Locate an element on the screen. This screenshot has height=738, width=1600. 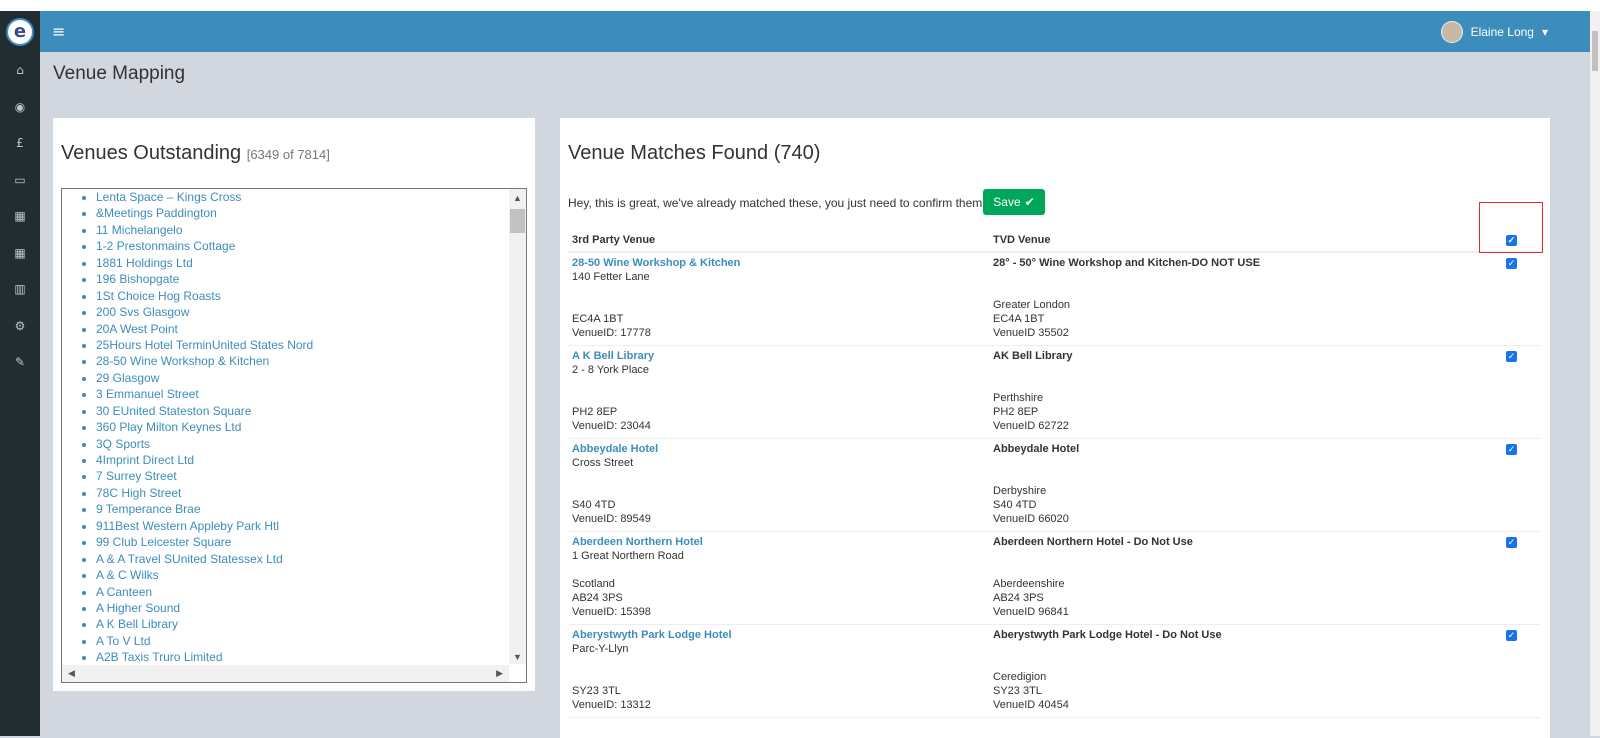
list-item: 360 Play Milton Keynes Ltd is located at coordinates (311, 427).